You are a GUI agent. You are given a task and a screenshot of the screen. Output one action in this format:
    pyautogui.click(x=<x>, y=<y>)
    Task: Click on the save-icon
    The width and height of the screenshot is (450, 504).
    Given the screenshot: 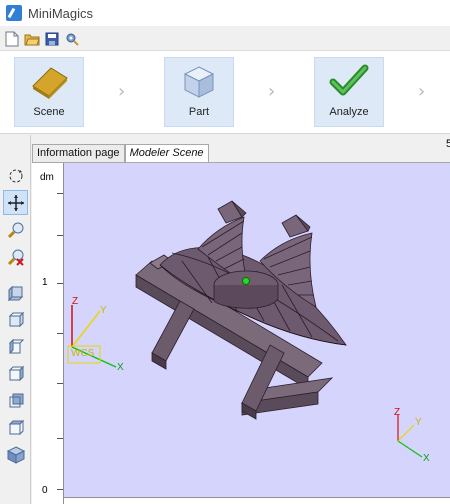 What is the action you would take?
    pyautogui.click(x=52, y=39)
    